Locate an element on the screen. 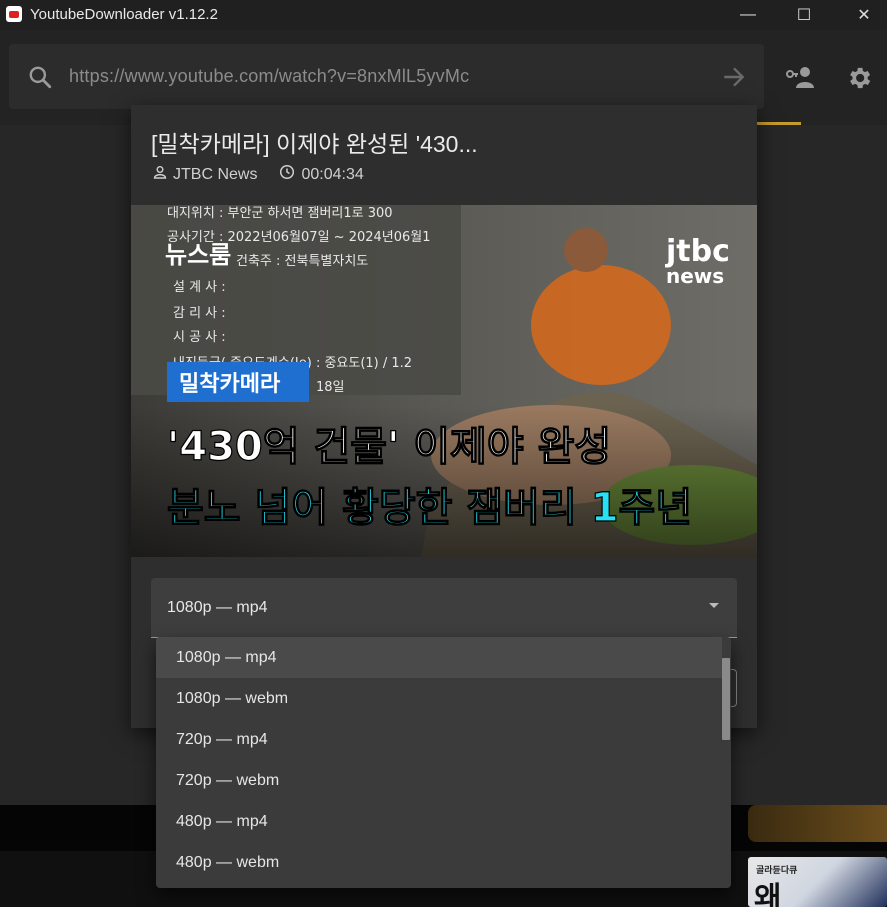 The height and width of the screenshot is (907, 887). format-option: 720p — webm is located at coordinates (439, 780).